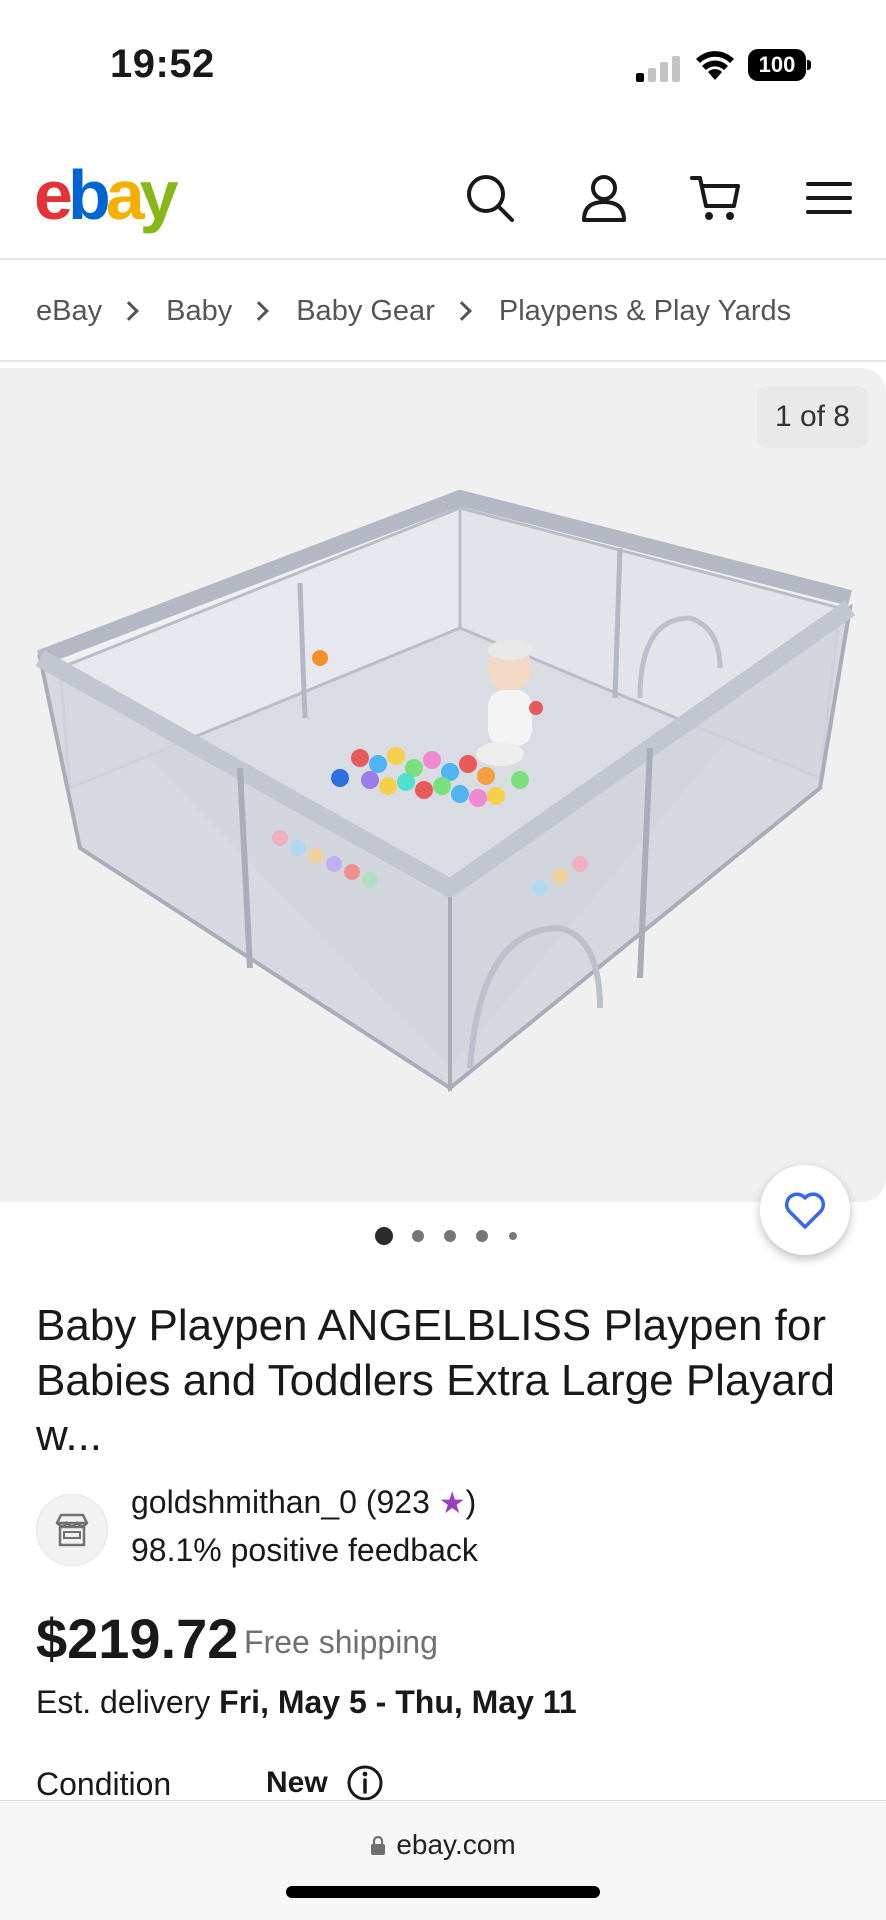 This screenshot has width=886, height=1920. What do you see at coordinates (72, 1530) in the screenshot?
I see `store-icon` at bounding box center [72, 1530].